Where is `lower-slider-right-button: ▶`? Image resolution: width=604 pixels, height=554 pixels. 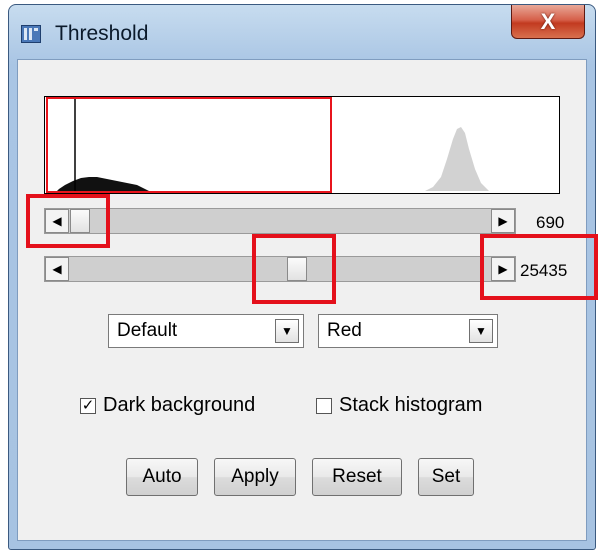 lower-slider-right-button: ▶ is located at coordinates (503, 221).